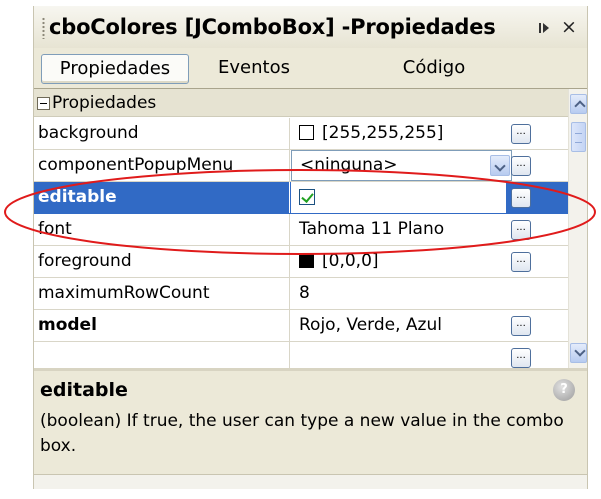 This screenshot has height=499, width=601. Describe the element at coordinates (162, 355) in the screenshot. I see `property-name` at that location.